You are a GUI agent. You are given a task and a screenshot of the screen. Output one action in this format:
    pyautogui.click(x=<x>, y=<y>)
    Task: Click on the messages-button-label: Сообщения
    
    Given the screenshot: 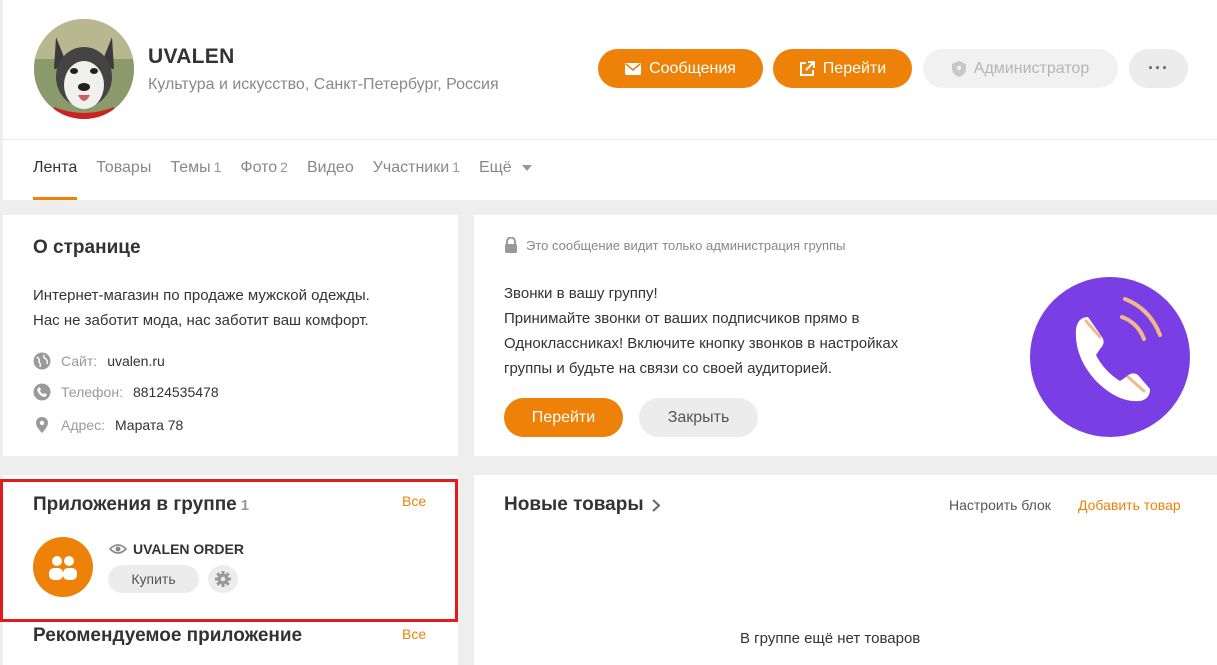 What is the action you would take?
    pyautogui.click(x=692, y=68)
    